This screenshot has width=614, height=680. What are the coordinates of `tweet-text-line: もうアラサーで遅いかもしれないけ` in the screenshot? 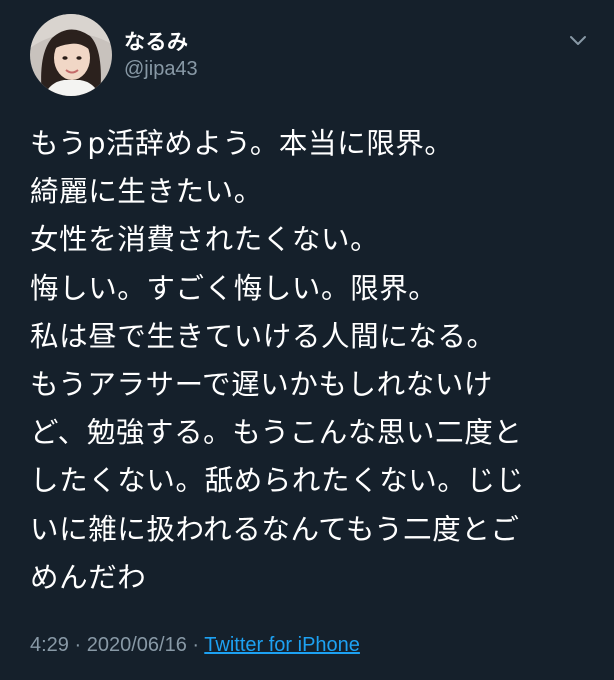 It's located at (262, 385).